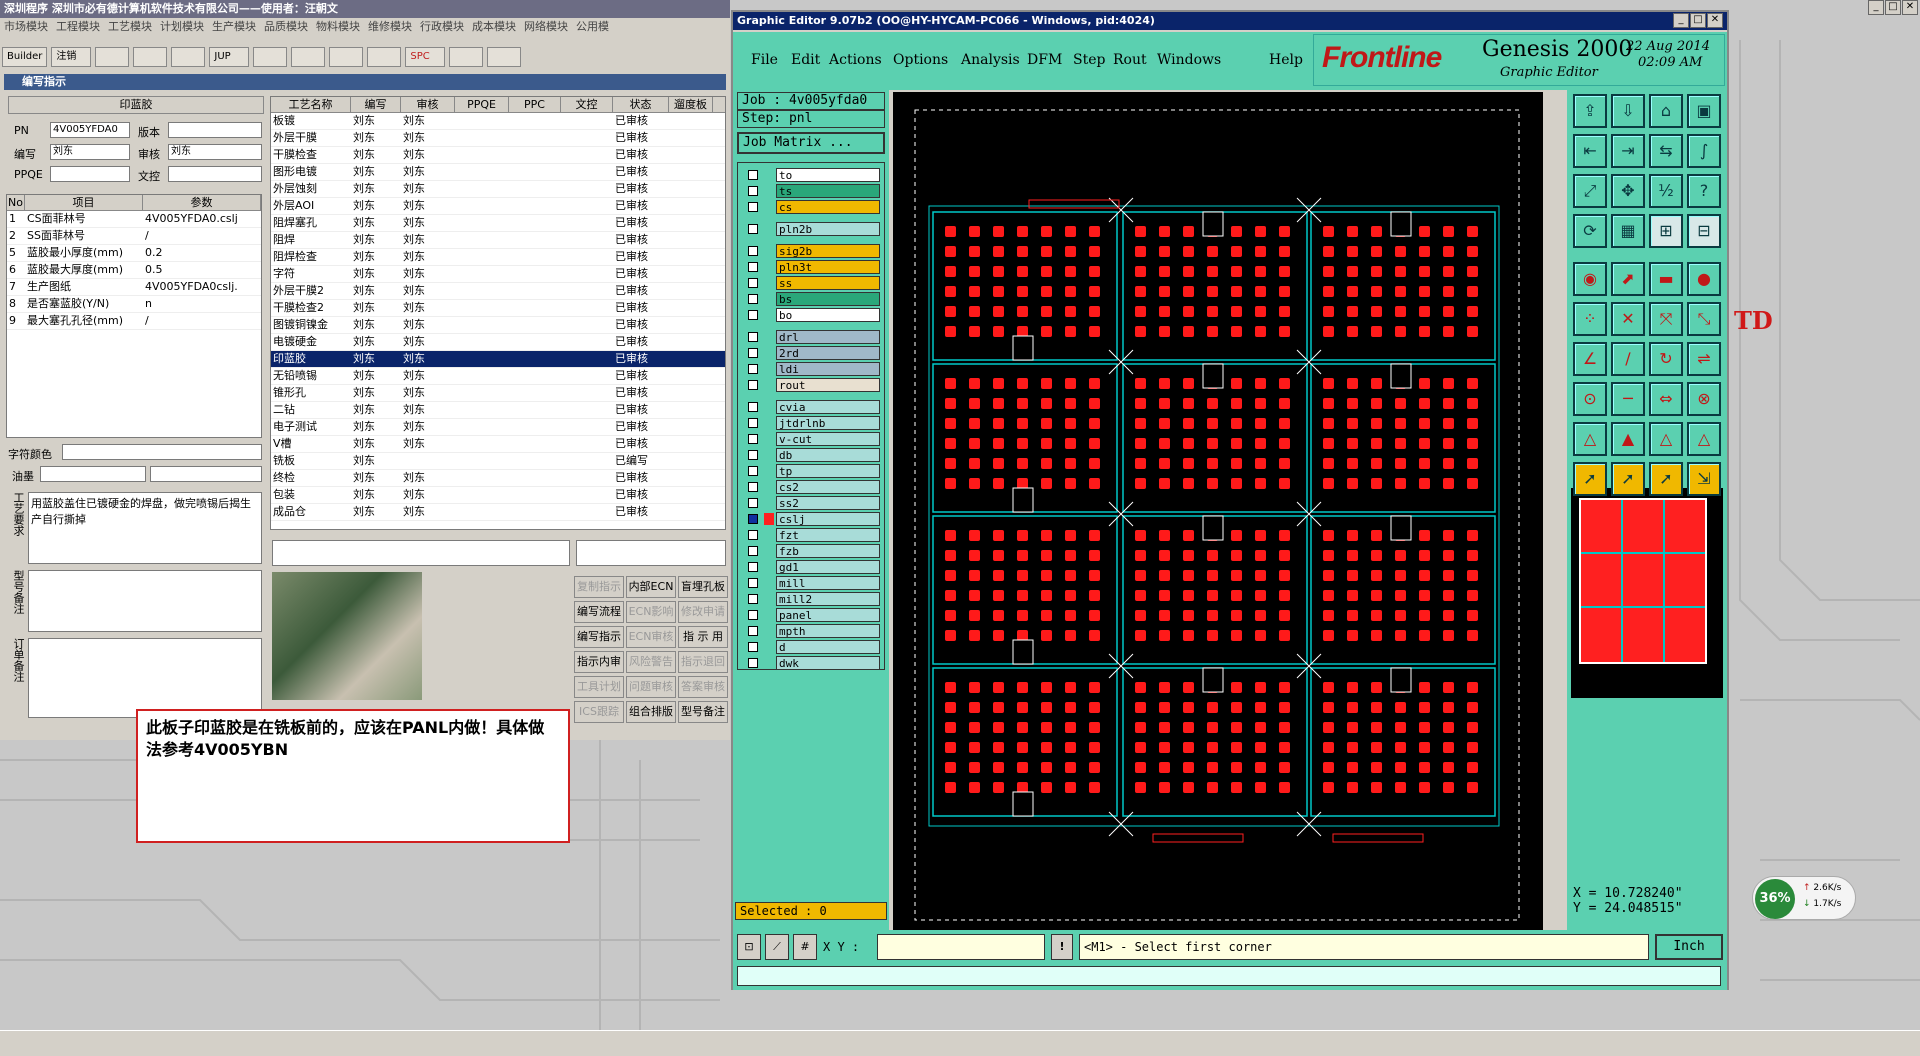 The width and height of the screenshot is (1920, 1056). What do you see at coordinates (71, 57) in the screenshot?
I see `toolbar-button: 注销` at bounding box center [71, 57].